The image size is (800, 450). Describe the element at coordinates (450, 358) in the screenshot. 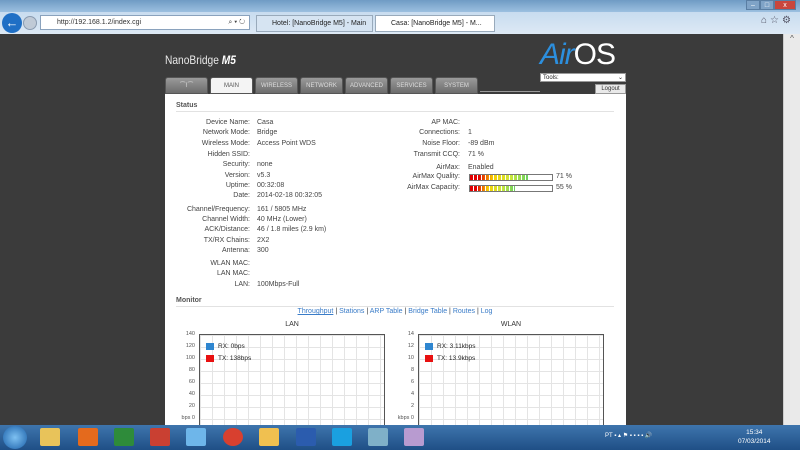

I see `legend-tx: TX: 13.9kbps` at that location.